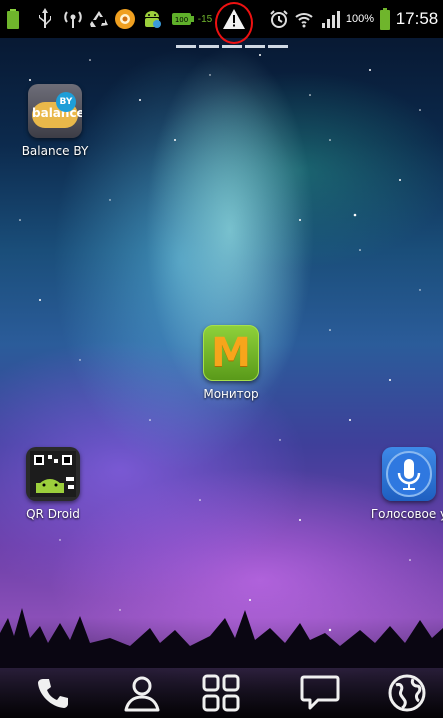 The width and height of the screenshot is (443, 718). I want to click on page-indicator, so click(232, 48).